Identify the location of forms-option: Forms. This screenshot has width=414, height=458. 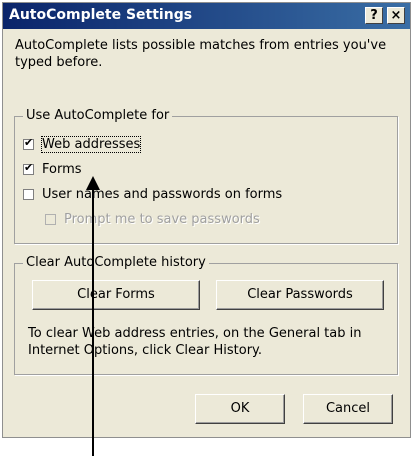
(52, 169).